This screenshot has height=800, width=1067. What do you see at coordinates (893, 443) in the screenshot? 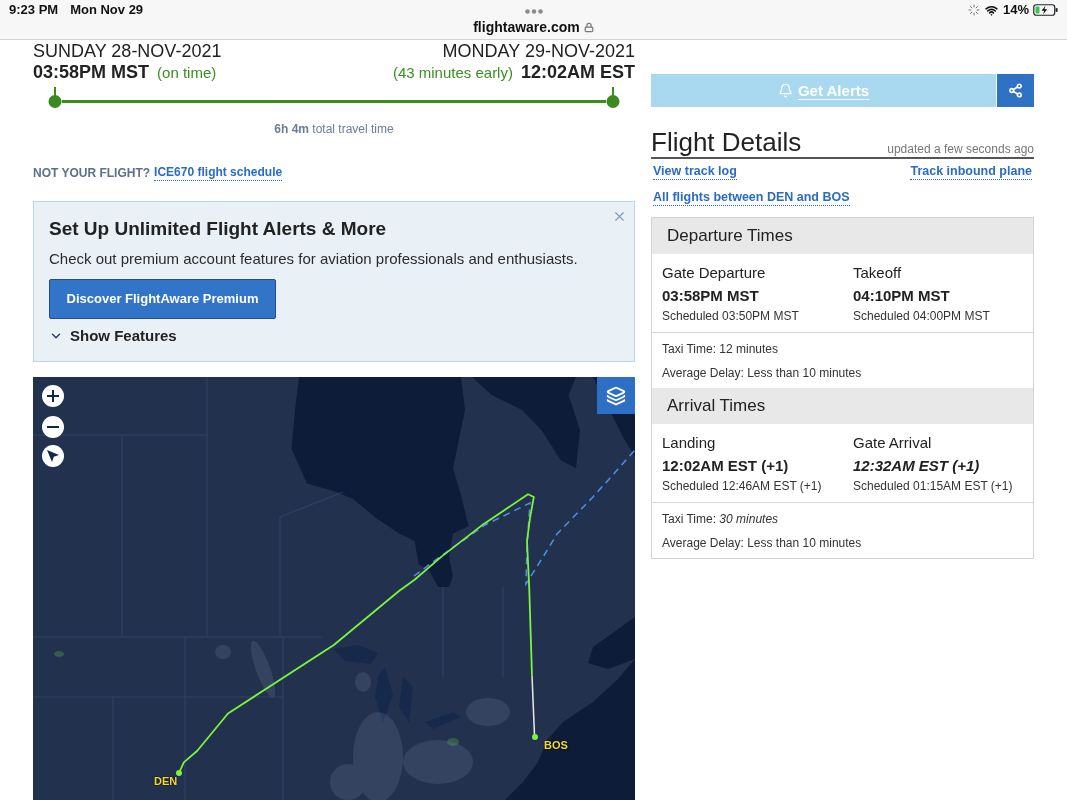
I see `time-label: Gate Arrival` at bounding box center [893, 443].